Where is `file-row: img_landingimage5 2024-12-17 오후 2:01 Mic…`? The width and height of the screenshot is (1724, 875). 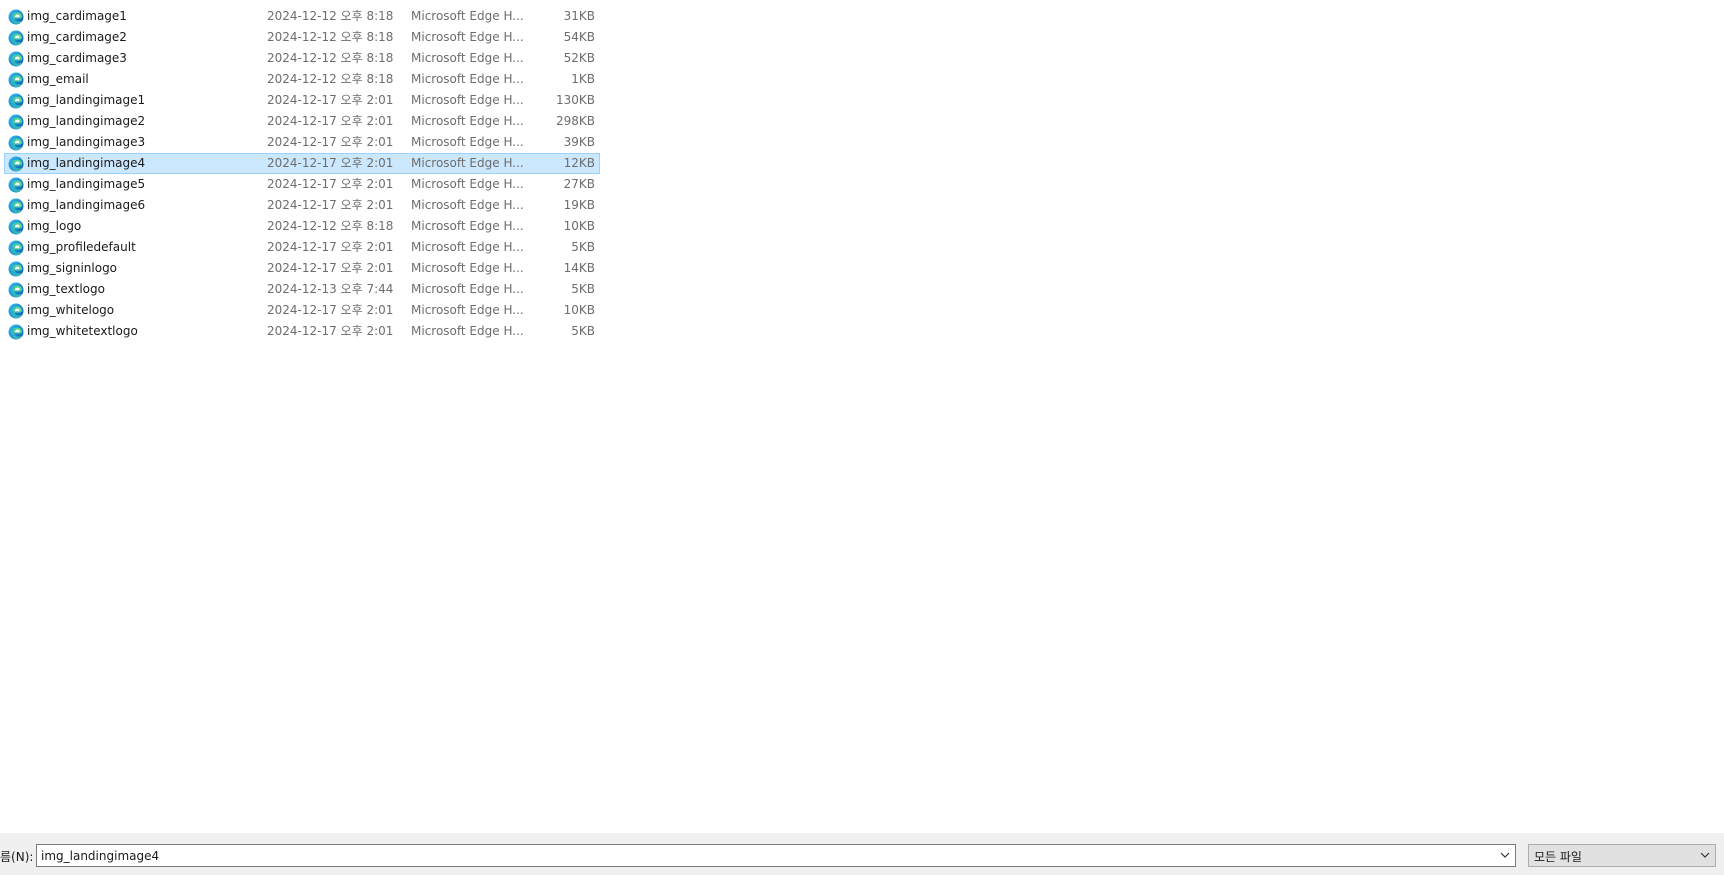 file-row: img_landingimage5 2024-12-17 오후 2:01 Mic… is located at coordinates (302, 184).